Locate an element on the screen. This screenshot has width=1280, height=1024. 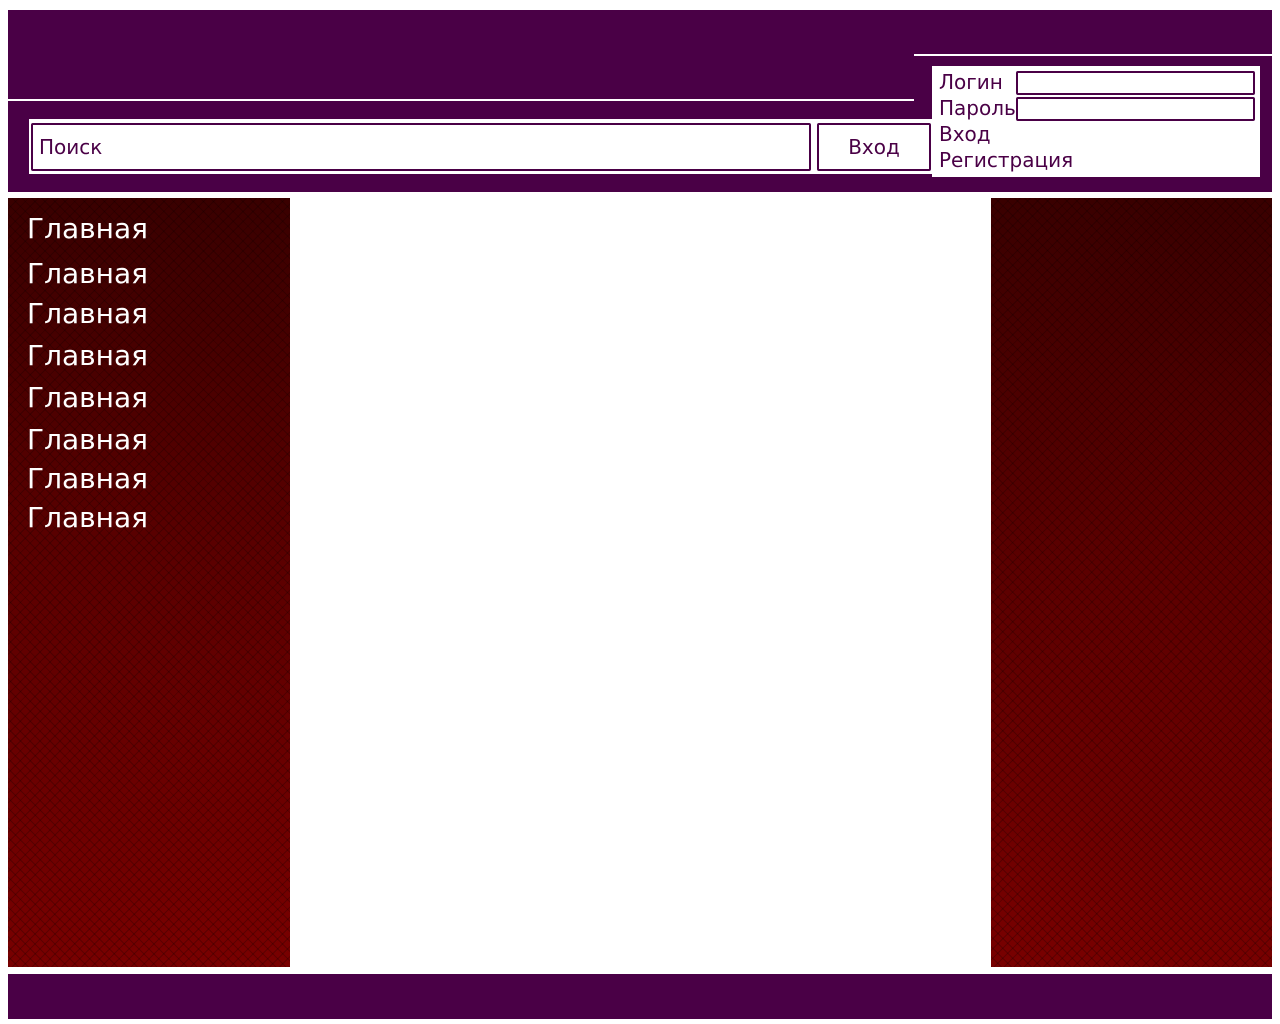
login-label: Логин is located at coordinates (971, 82).